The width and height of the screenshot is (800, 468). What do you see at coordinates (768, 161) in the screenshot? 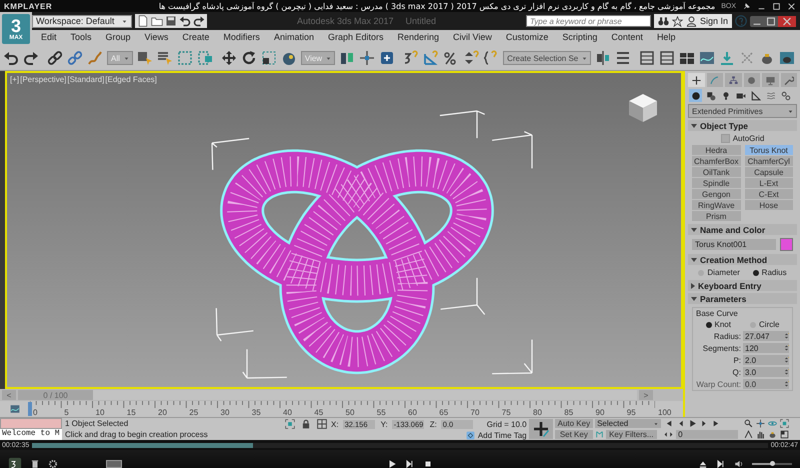
I see `object-type-button: ChamferCyl` at bounding box center [768, 161].